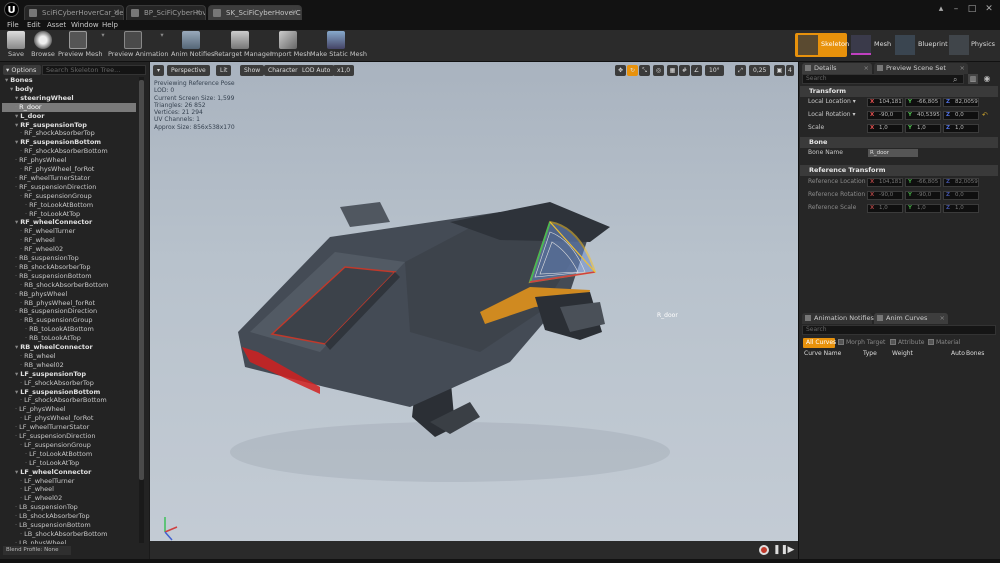 This screenshot has width=1000, height=563. What do you see at coordinates (252, 70) in the screenshot?
I see `show-button: Show` at bounding box center [252, 70].